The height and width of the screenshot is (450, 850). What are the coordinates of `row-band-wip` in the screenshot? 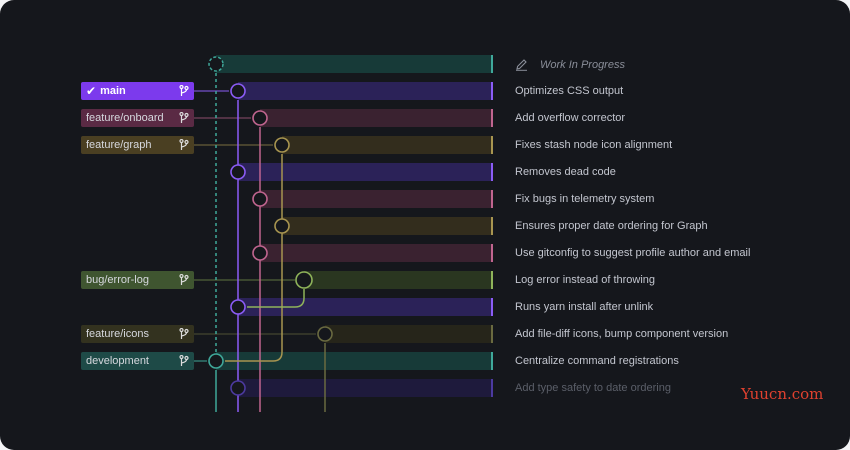 It's located at (354, 64).